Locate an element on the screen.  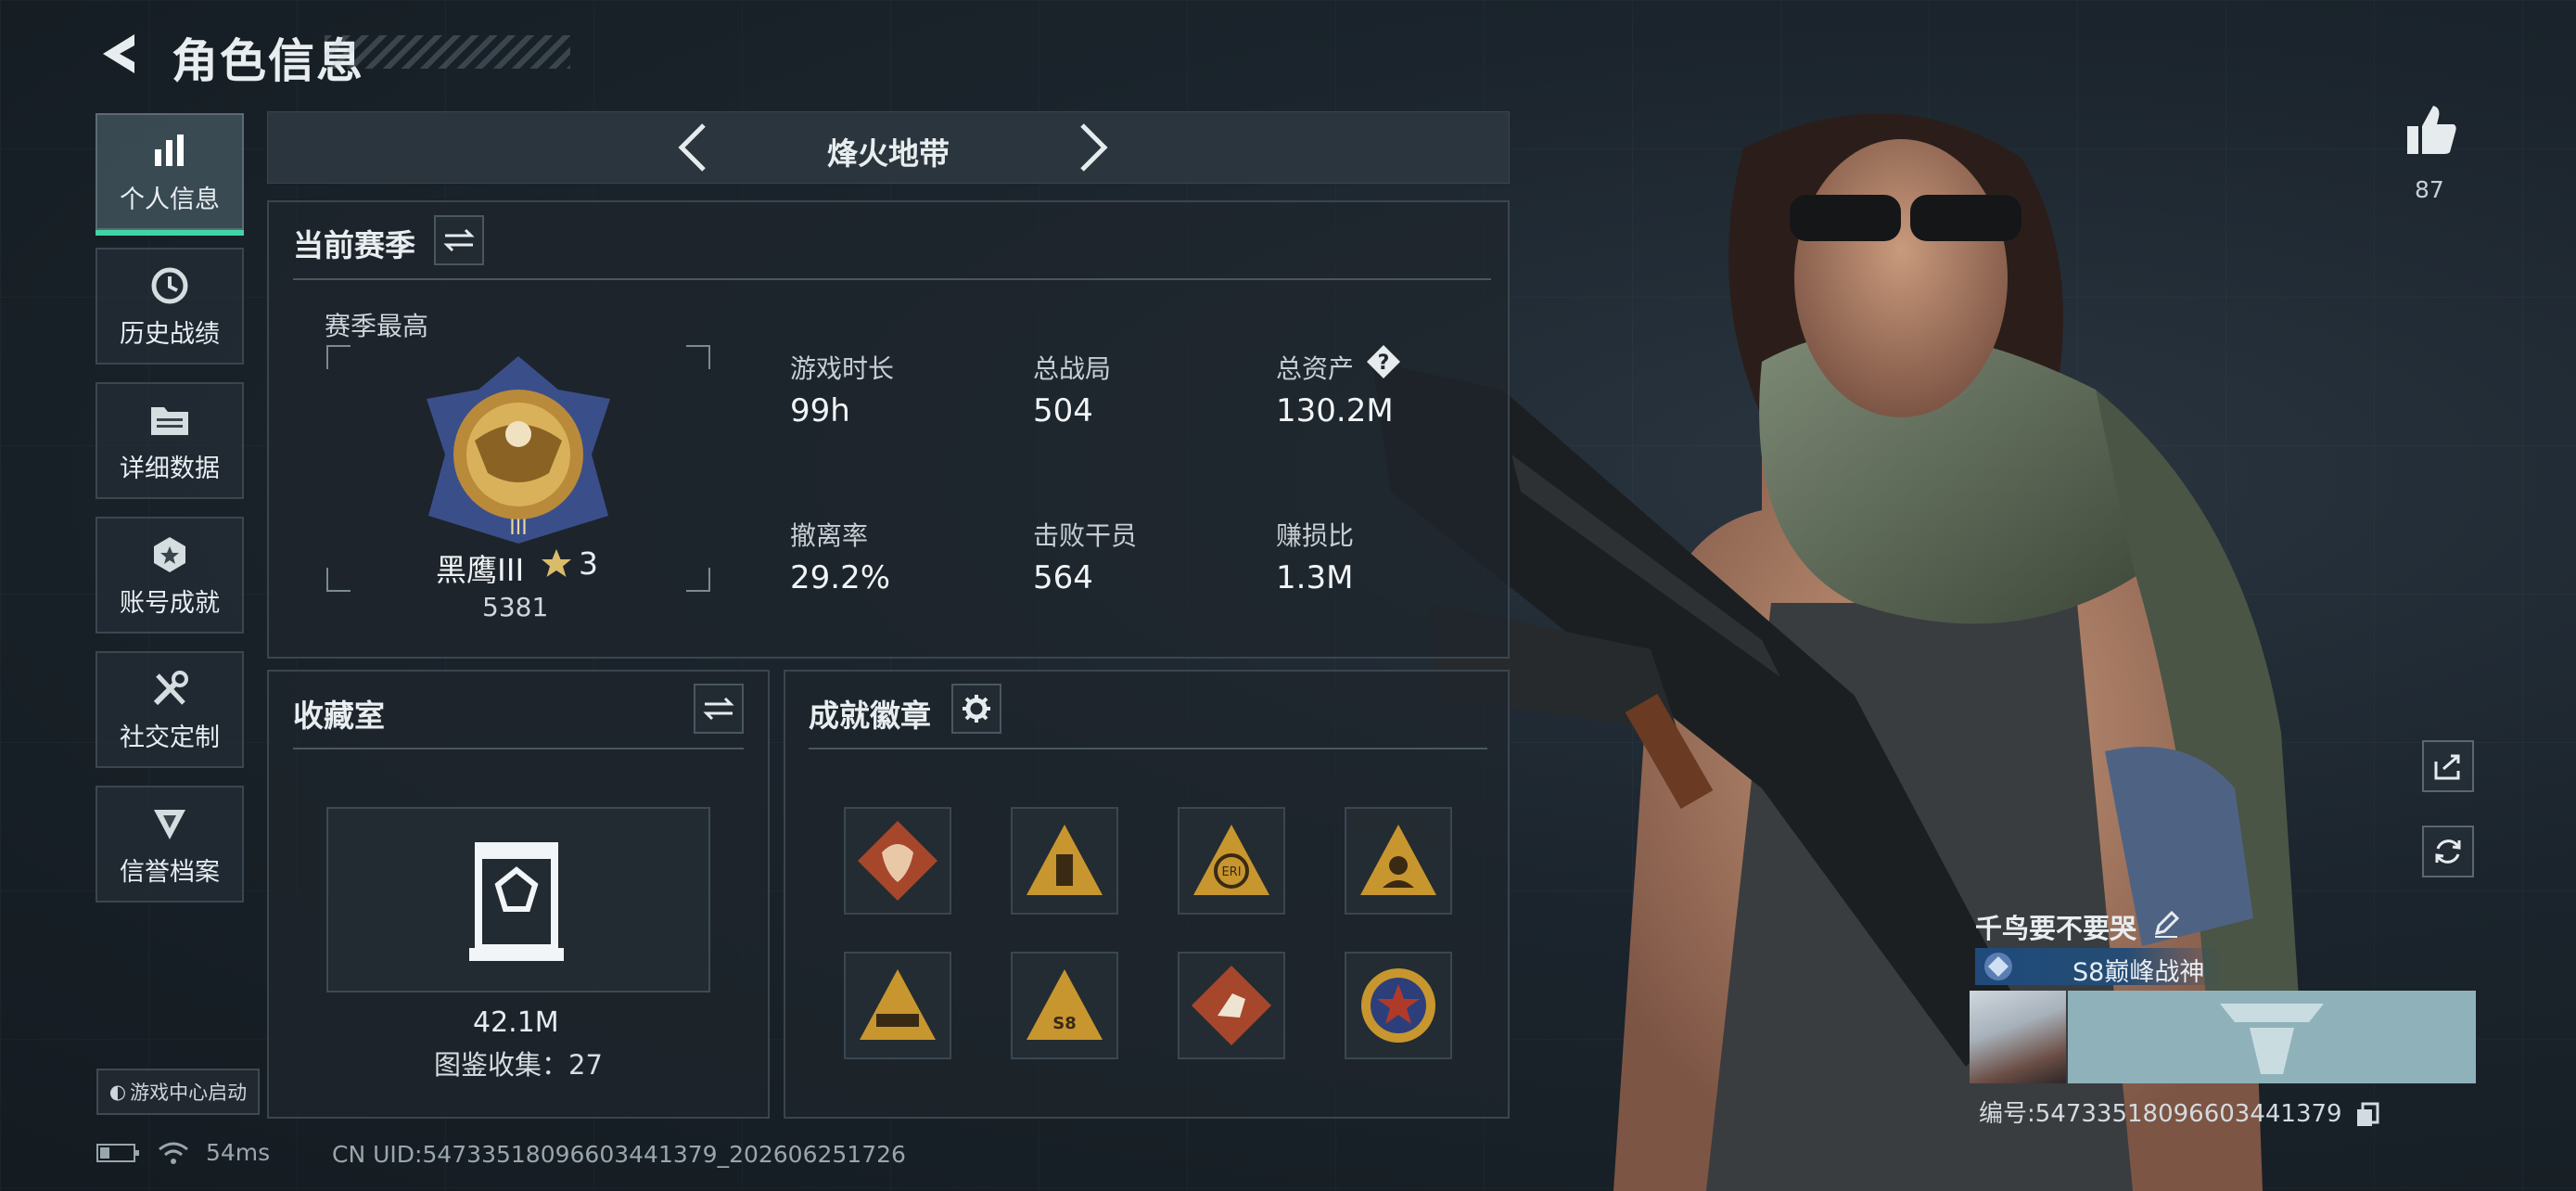
game-center-launch-button: ◐ 游戏中心启动 is located at coordinates (178, 1092).